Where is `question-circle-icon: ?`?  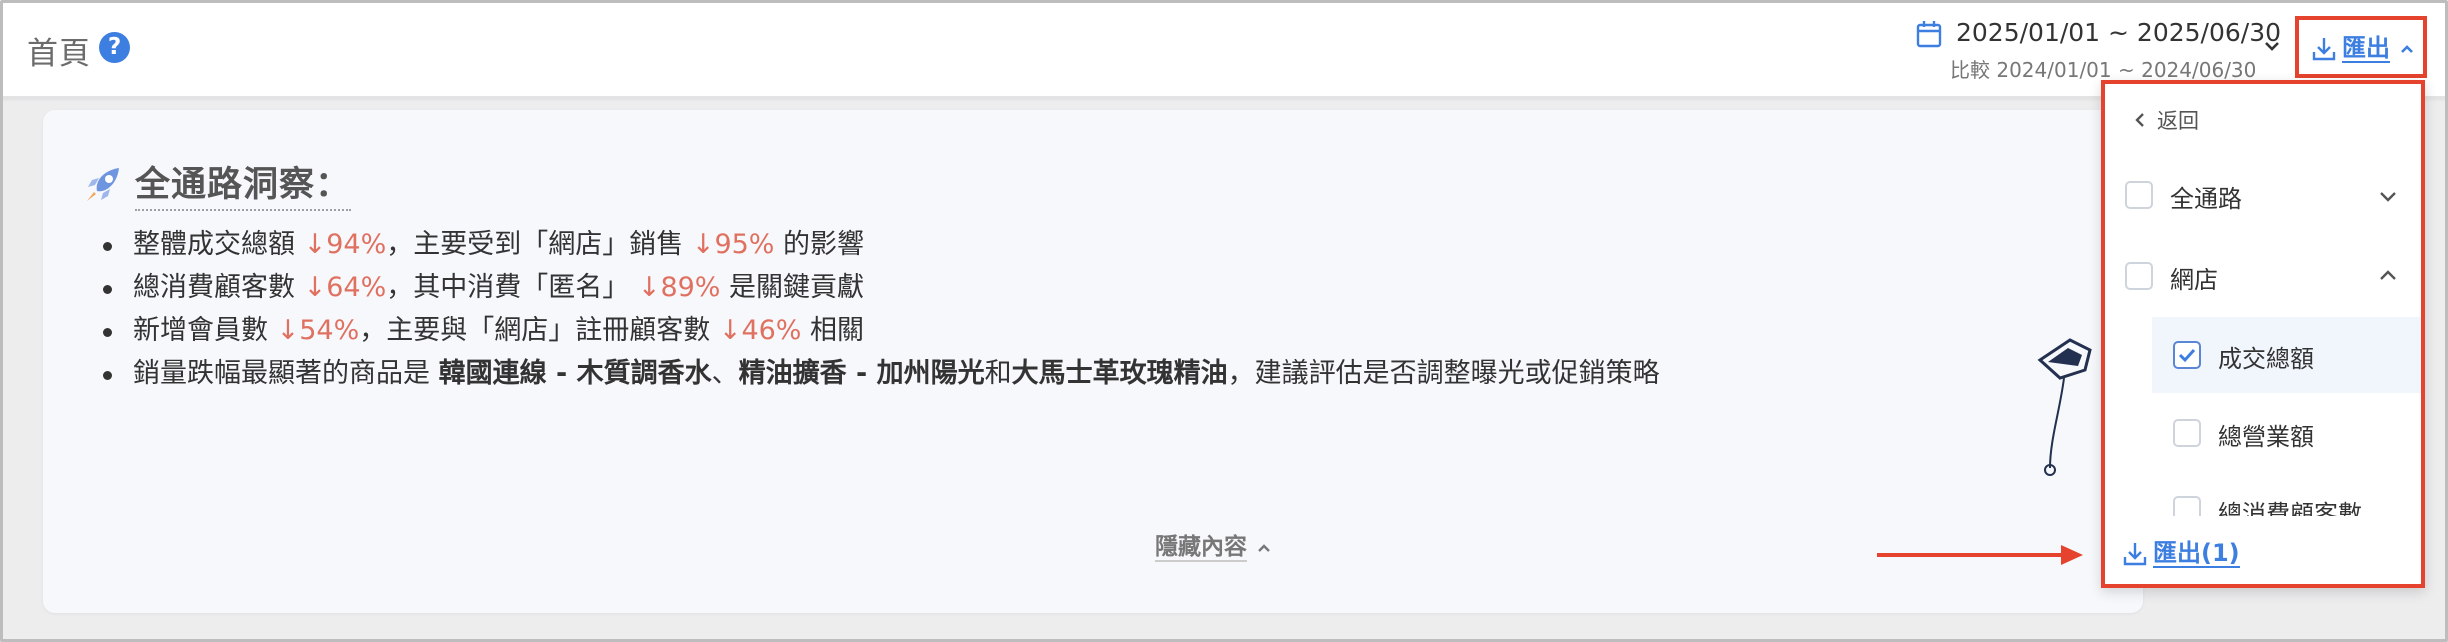 question-circle-icon: ? is located at coordinates (114, 47).